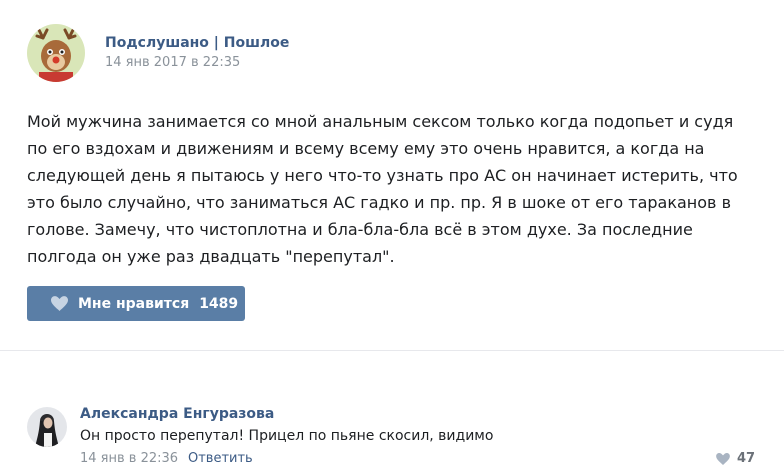 The image size is (784, 476). I want to click on comment-date: 14 янв в 22:36, so click(129, 458).